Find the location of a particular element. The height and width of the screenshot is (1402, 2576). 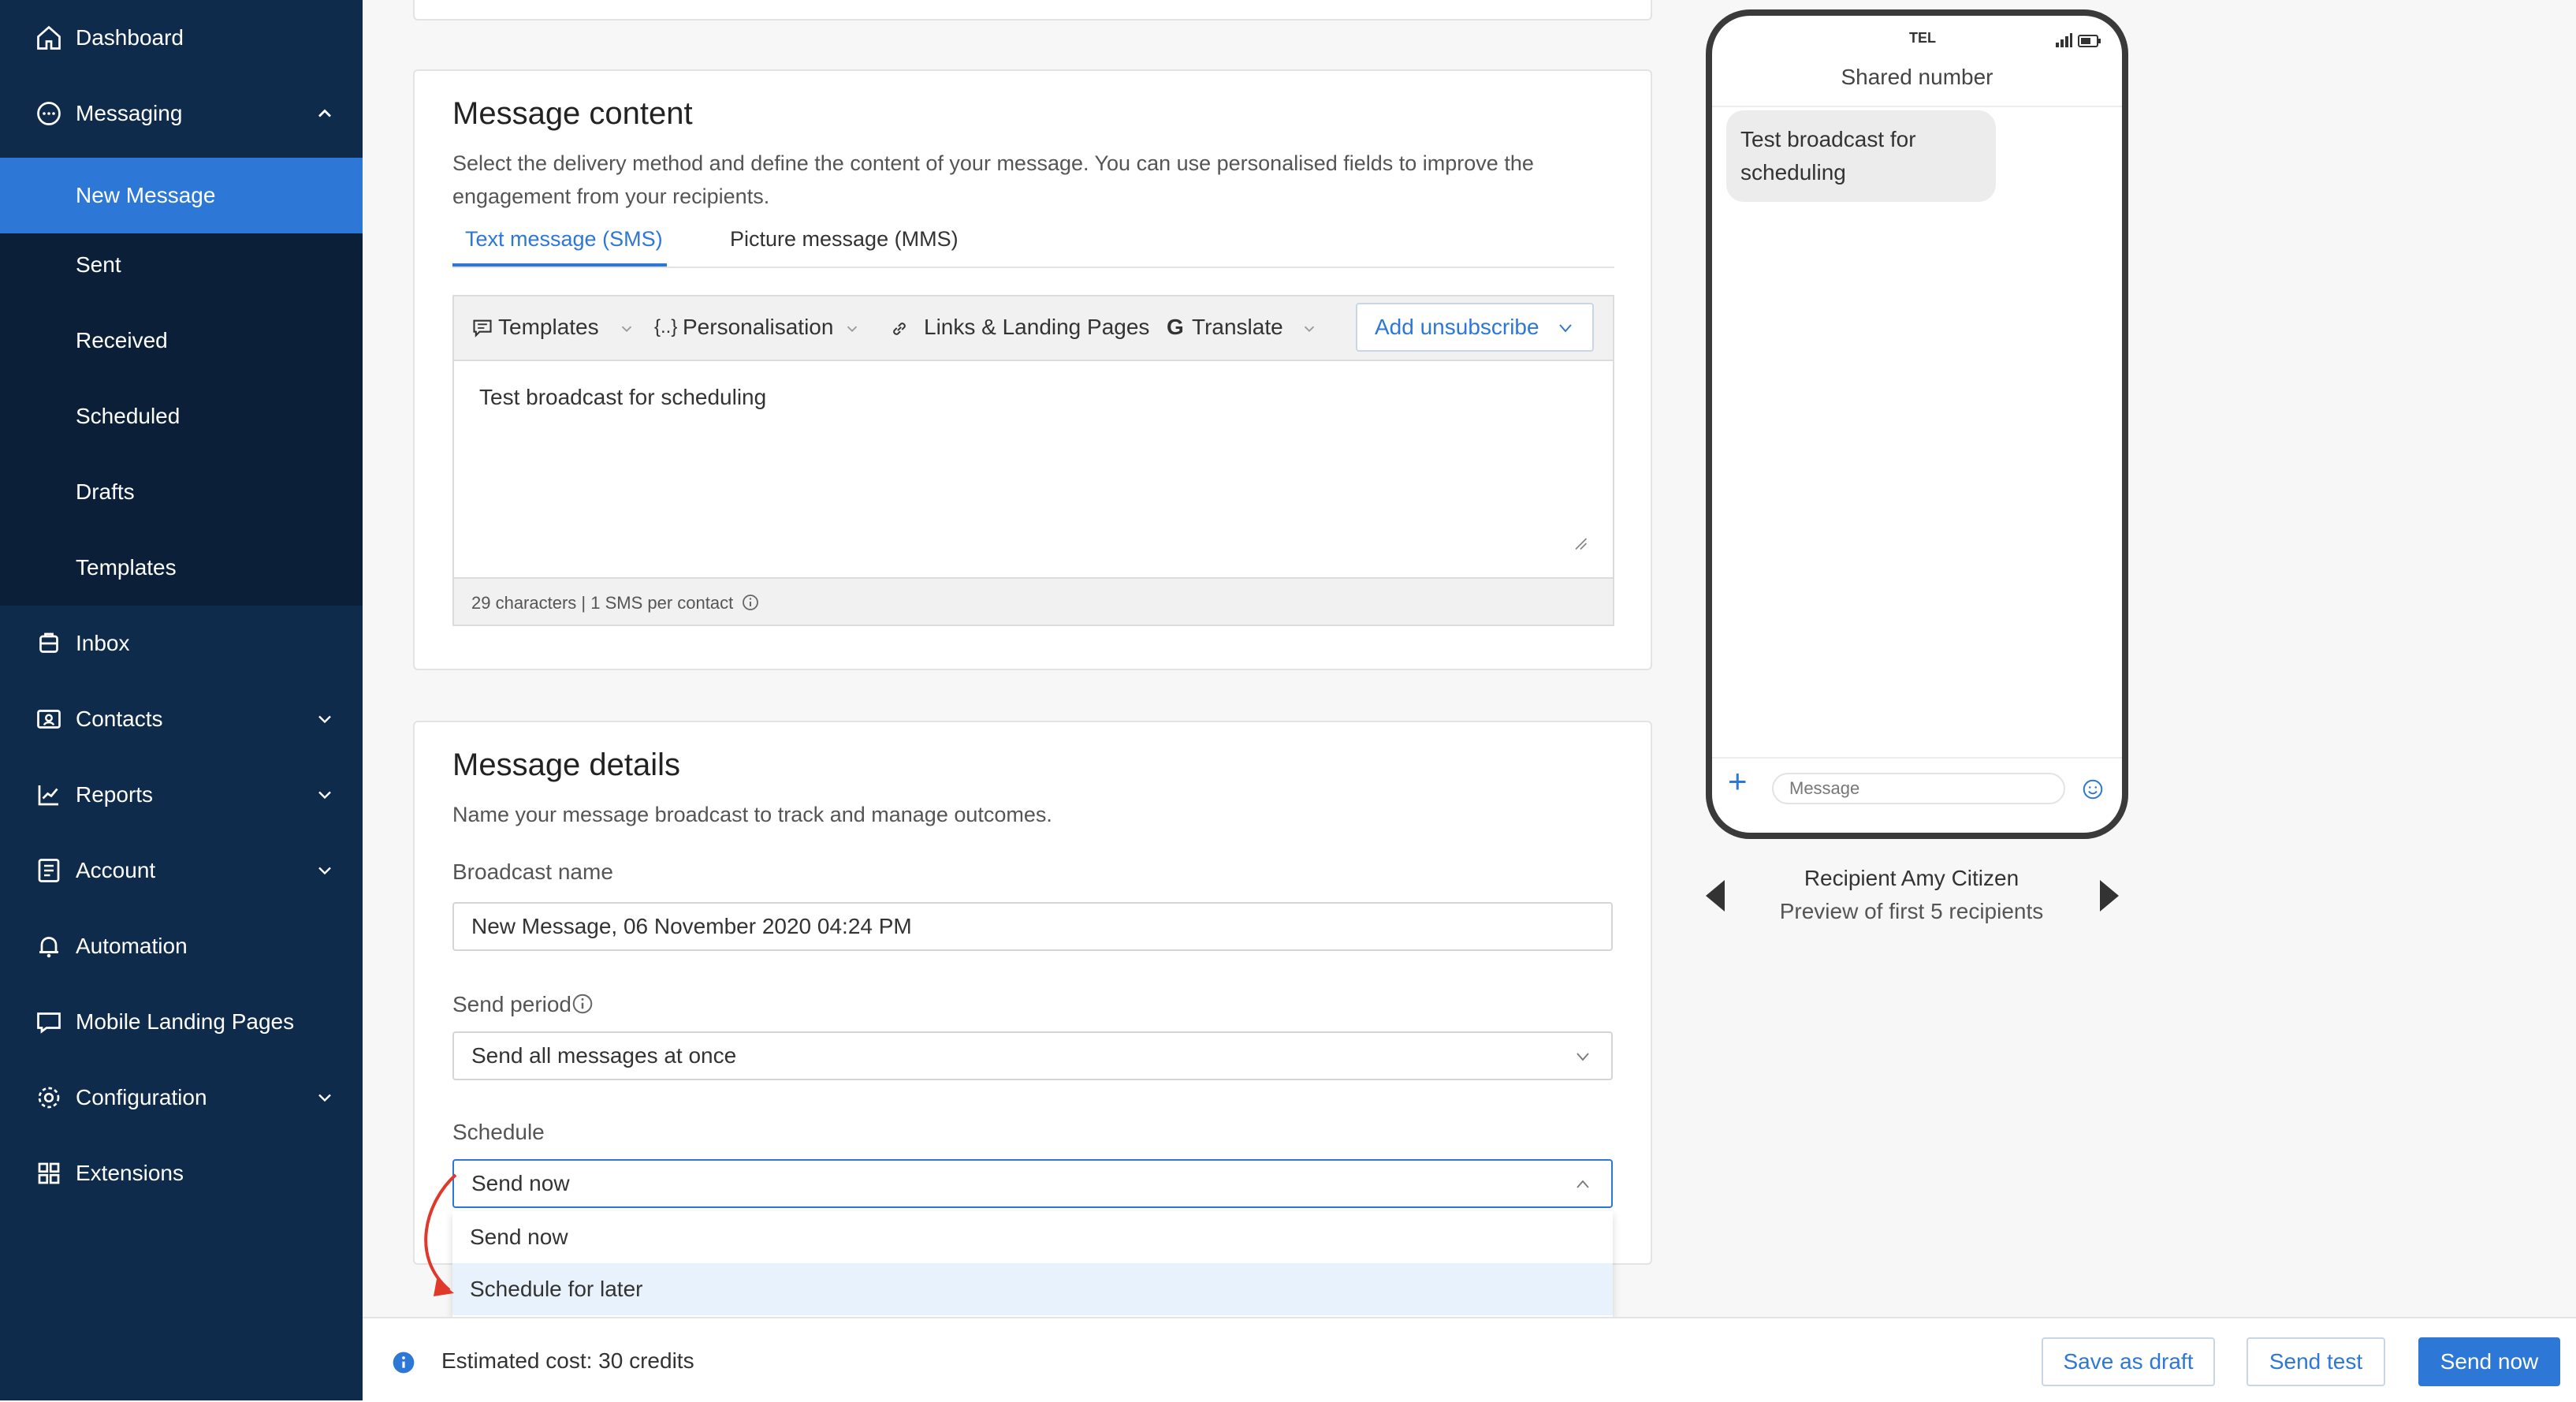

contacts-icon is located at coordinates (49, 719).